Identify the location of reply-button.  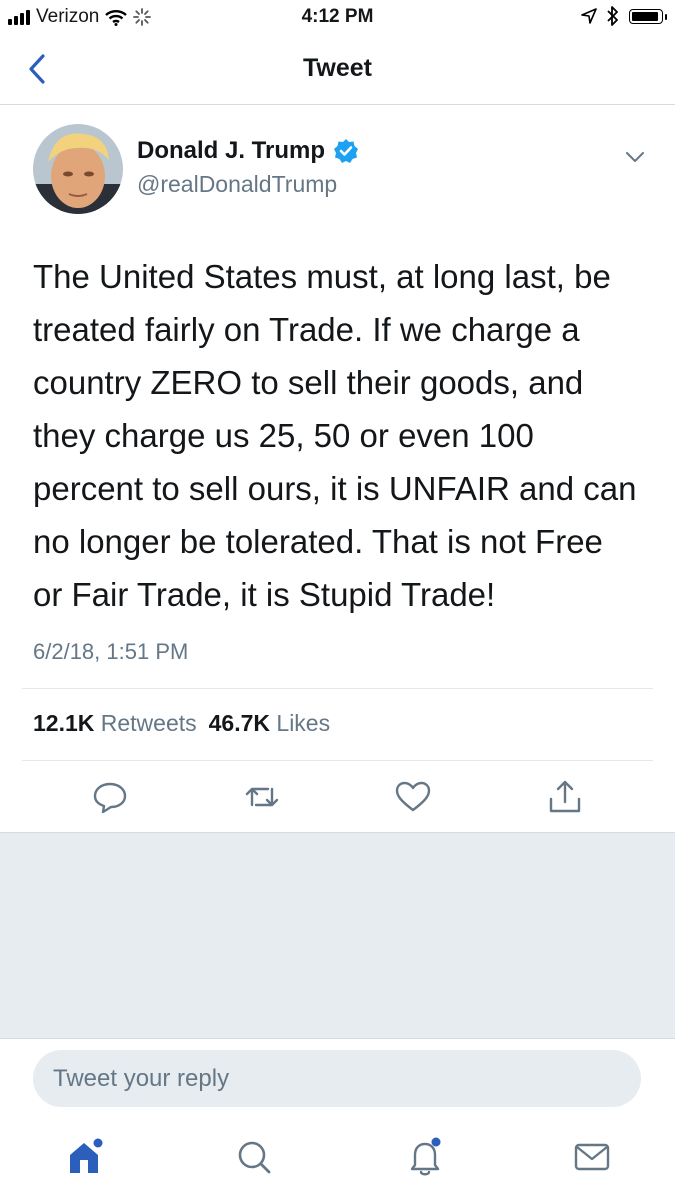
(110, 797).